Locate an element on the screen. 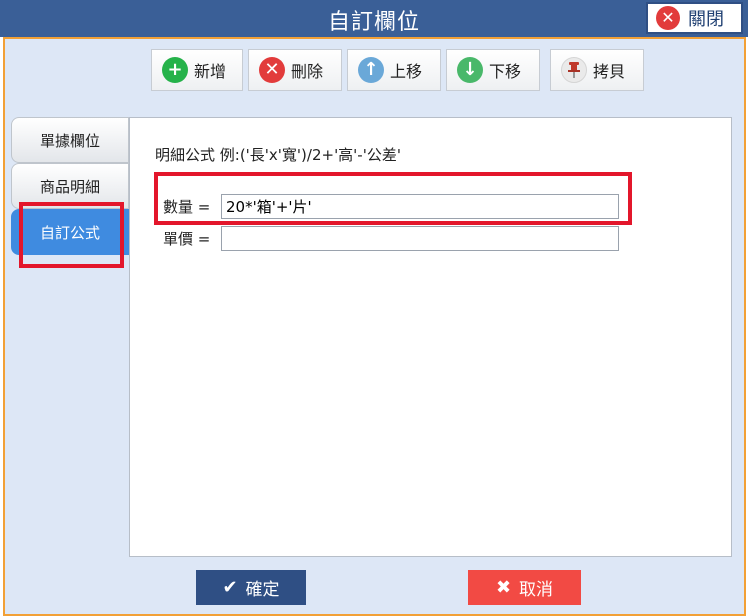  move-up-button-label: 上移 is located at coordinates (406, 71).